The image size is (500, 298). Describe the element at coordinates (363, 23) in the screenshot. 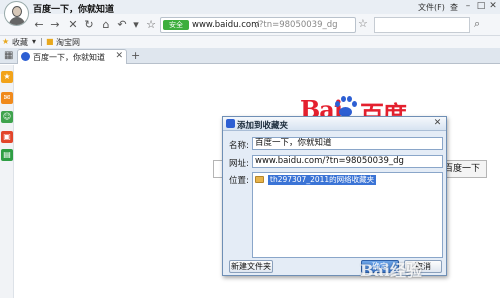

I see `address-star-icon: ☆` at that location.